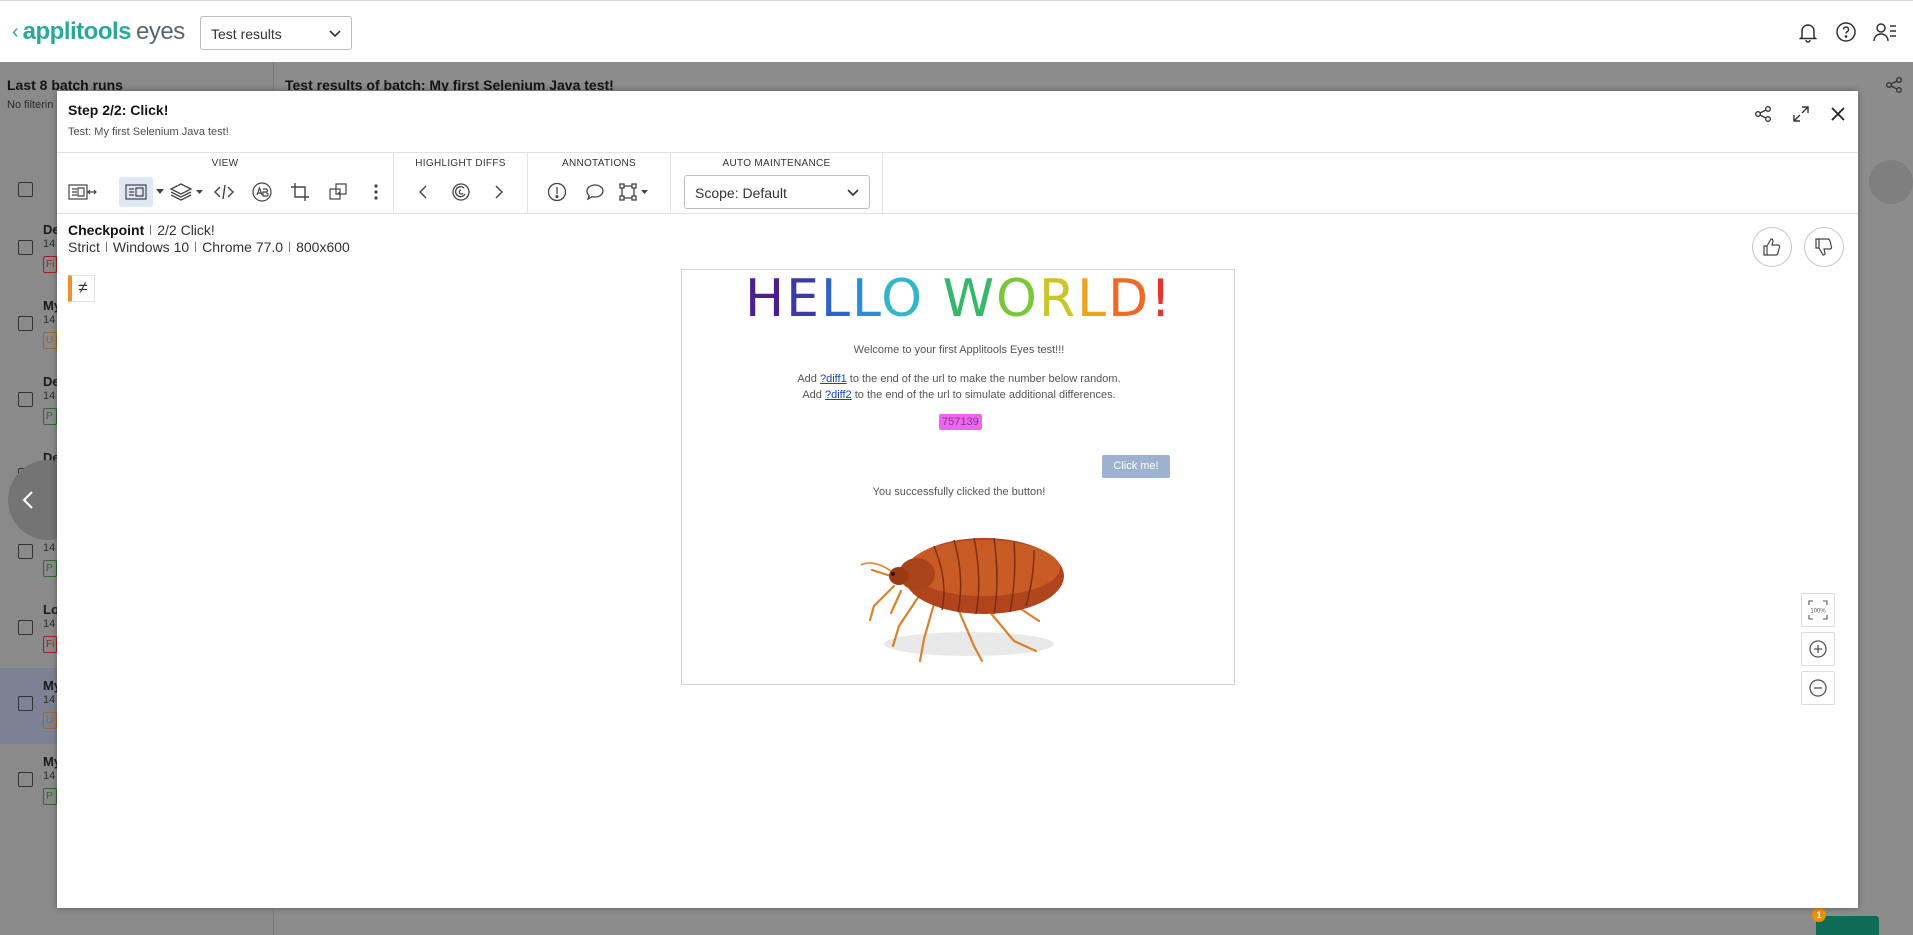  I want to click on more-options-icon, so click(376, 192).